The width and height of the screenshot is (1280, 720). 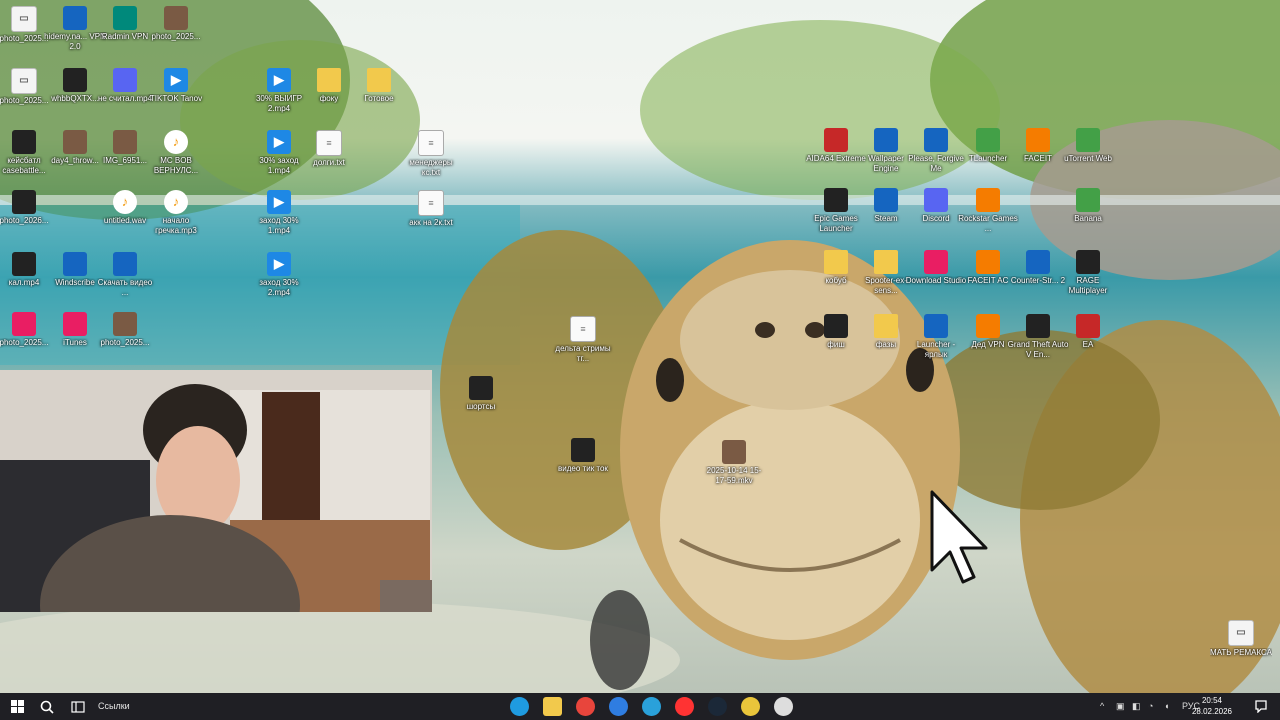 What do you see at coordinates (585, 706) in the screenshot?
I see `chrome-icon` at bounding box center [585, 706].